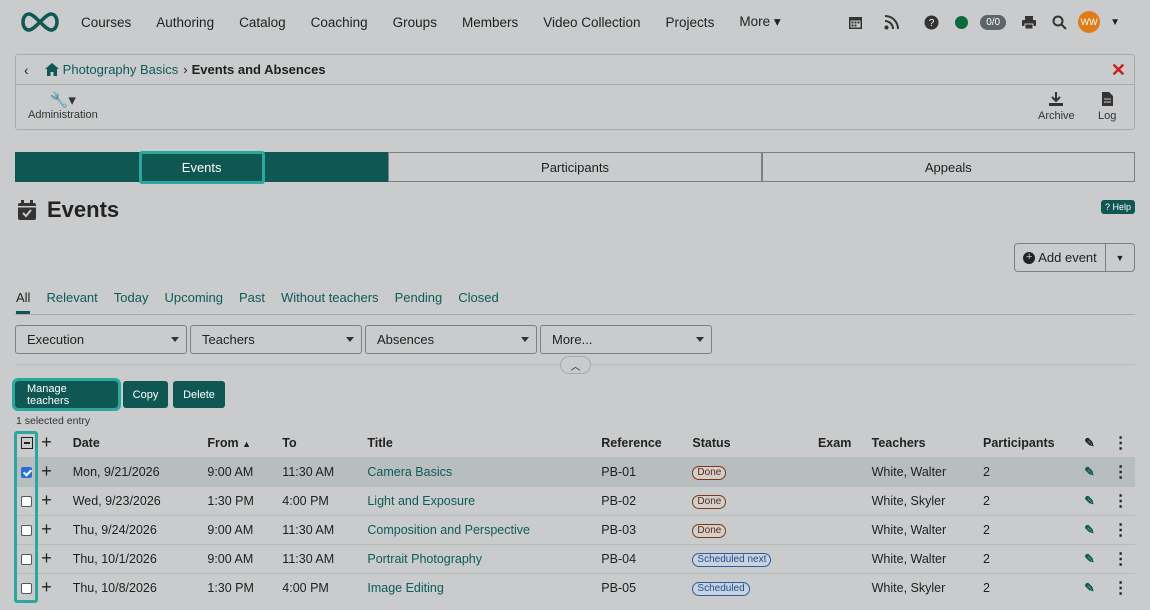  Describe the element at coordinates (140, 443) in the screenshot. I see `col-date: Date` at that location.